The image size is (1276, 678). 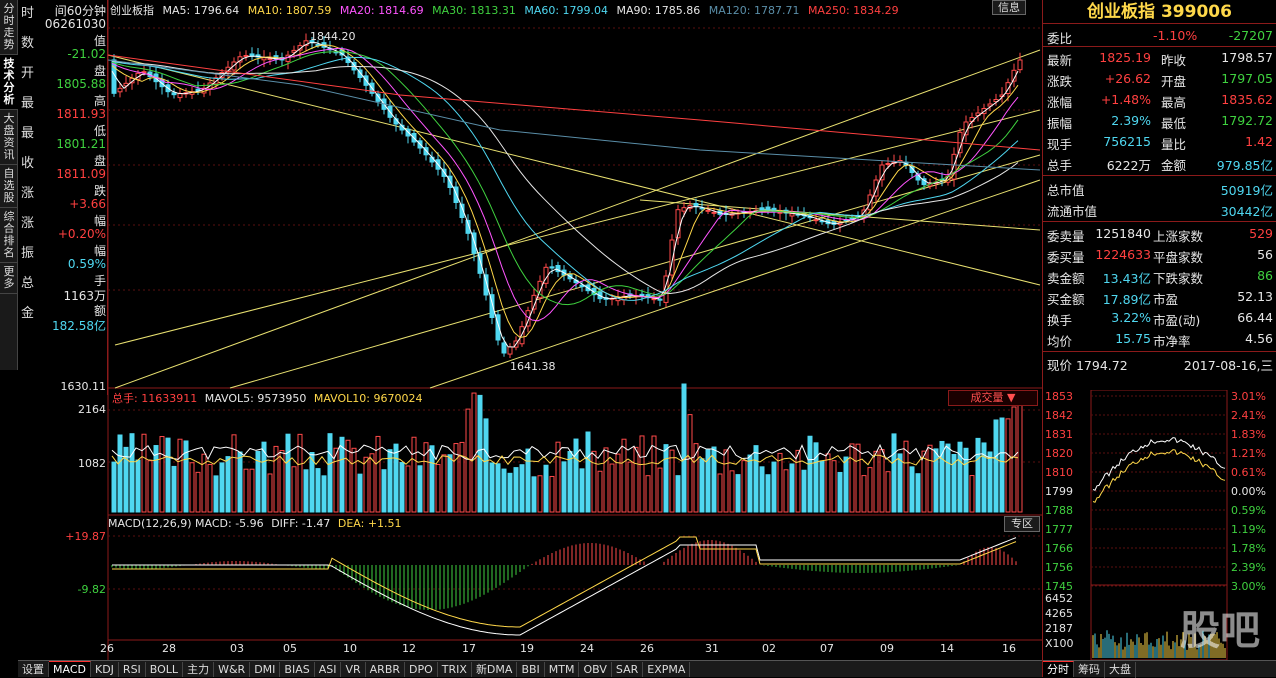 I want to click on stats-row: 买金额 17.89亿 市盈 52.13, so click(x=1159, y=297).